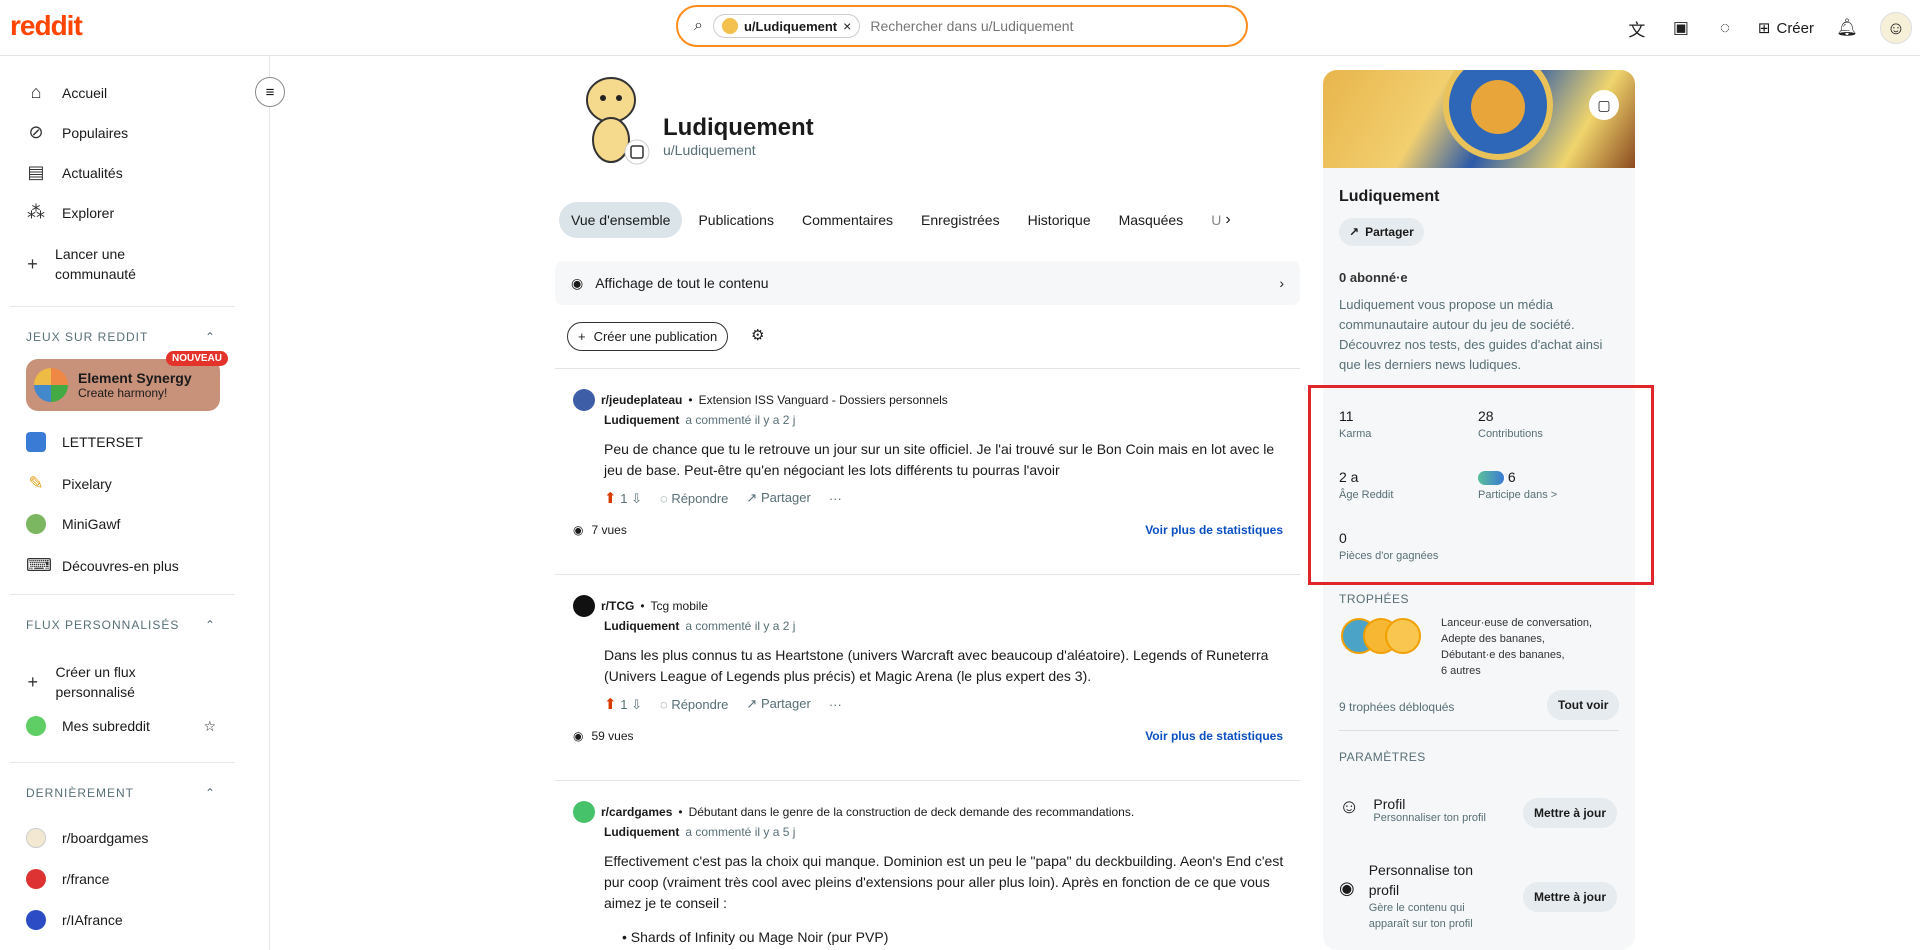 Image resolution: width=1920 pixels, height=950 pixels. Describe the element at coordinates (612, 736) in the screenshot. I see `view-count: 59 vues` at that location.